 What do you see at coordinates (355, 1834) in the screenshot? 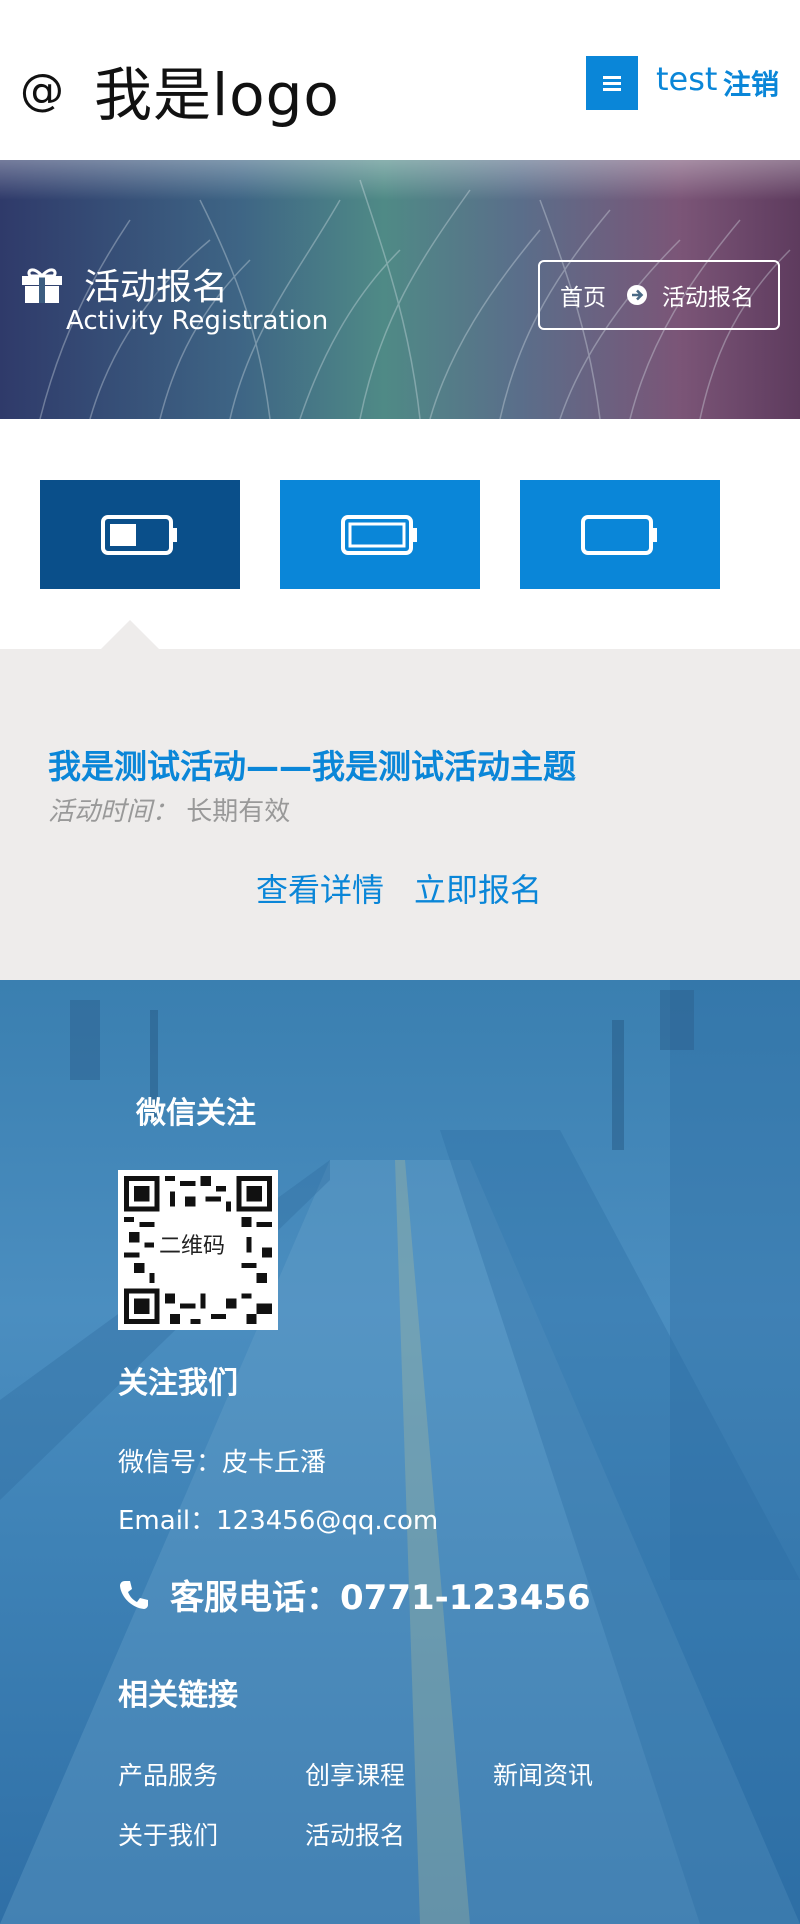
I see `footer-link-activity: 活动报名` at bounding box center [355, 1834].